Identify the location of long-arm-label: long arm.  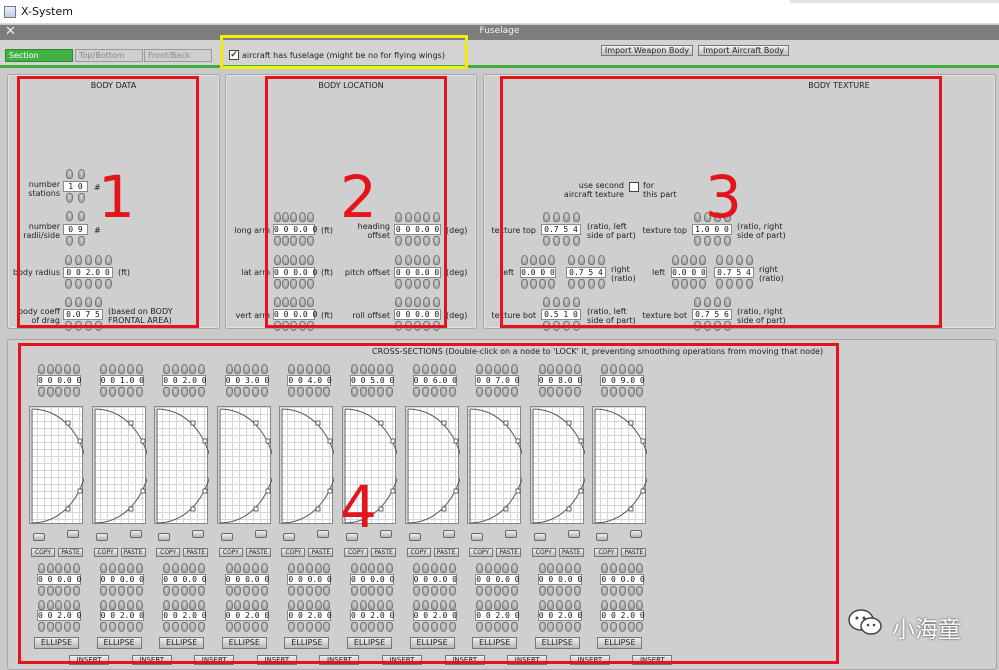
(252, 230).